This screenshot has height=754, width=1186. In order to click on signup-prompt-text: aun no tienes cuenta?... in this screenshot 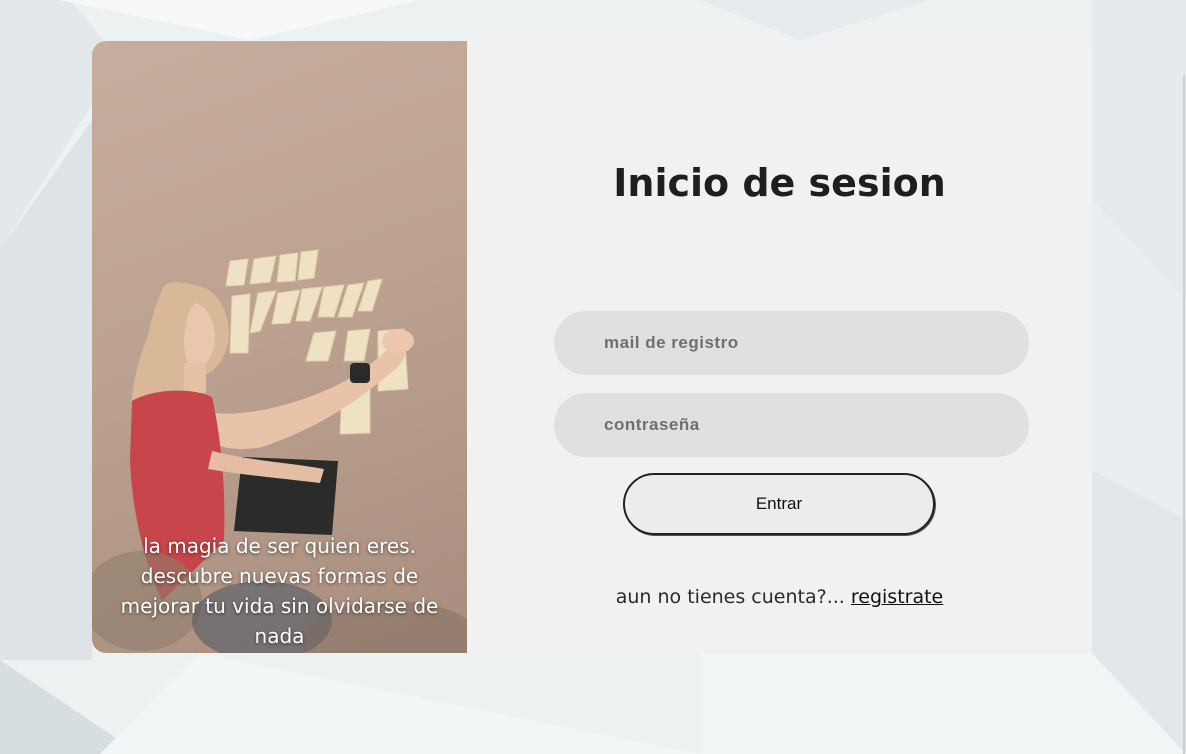, I will do `click(733, 597)`.